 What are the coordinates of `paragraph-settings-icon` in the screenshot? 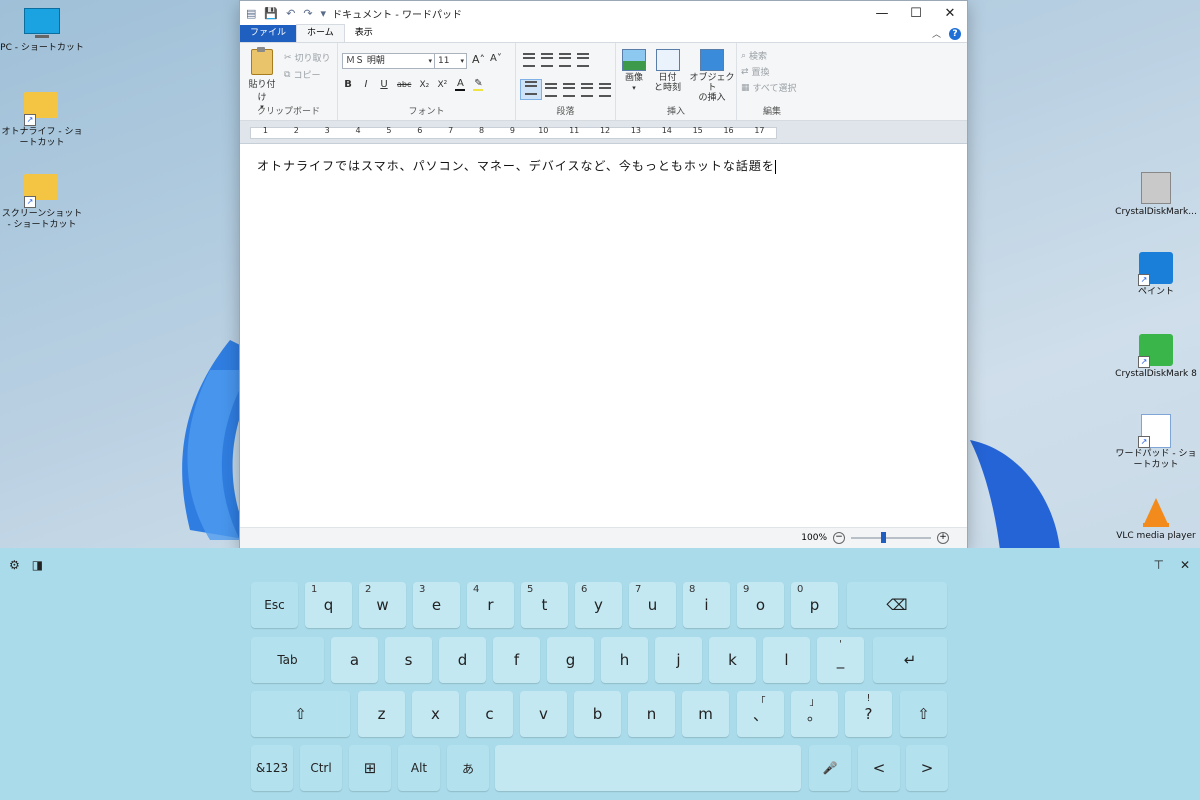 It's located at (605, 89).